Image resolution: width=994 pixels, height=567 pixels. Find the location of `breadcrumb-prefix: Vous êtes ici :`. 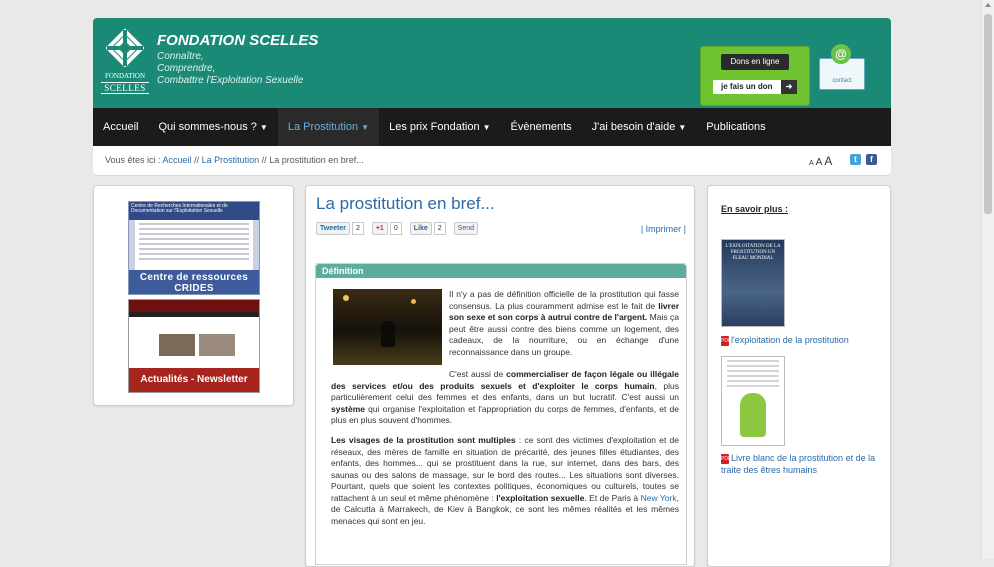

breadcrumb-prefix: Vous êtes ici : is located at coordinates (133, 160).